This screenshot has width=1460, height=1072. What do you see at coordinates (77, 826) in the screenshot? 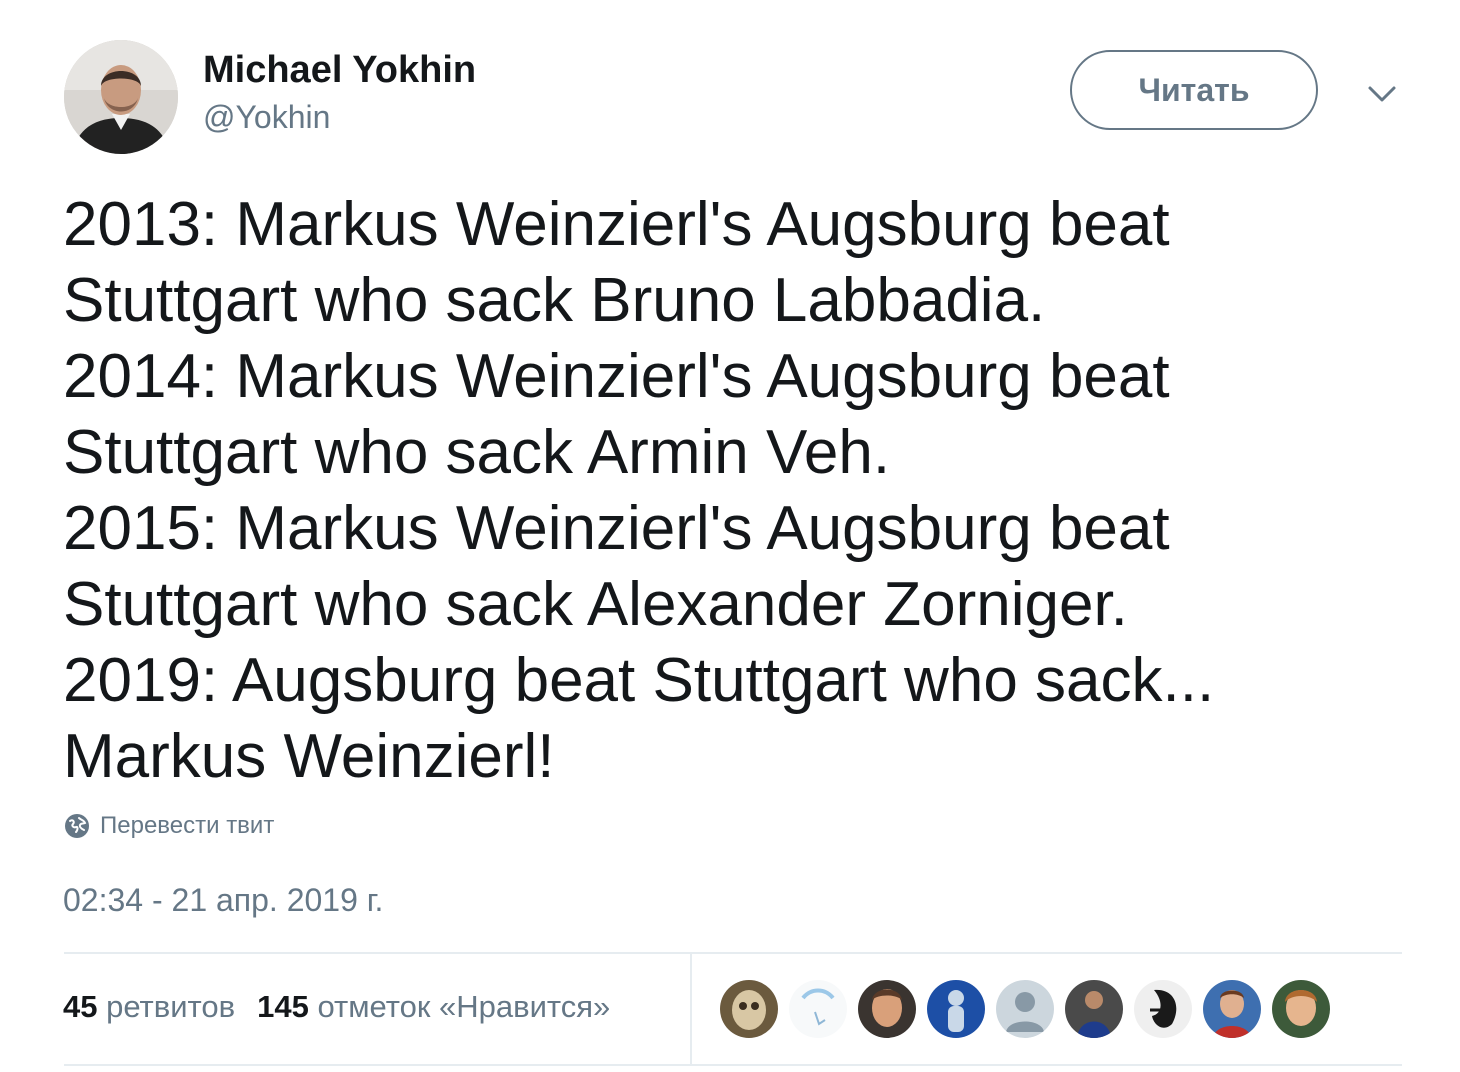
I see `globe-icon` at bounding box center [77, 826].